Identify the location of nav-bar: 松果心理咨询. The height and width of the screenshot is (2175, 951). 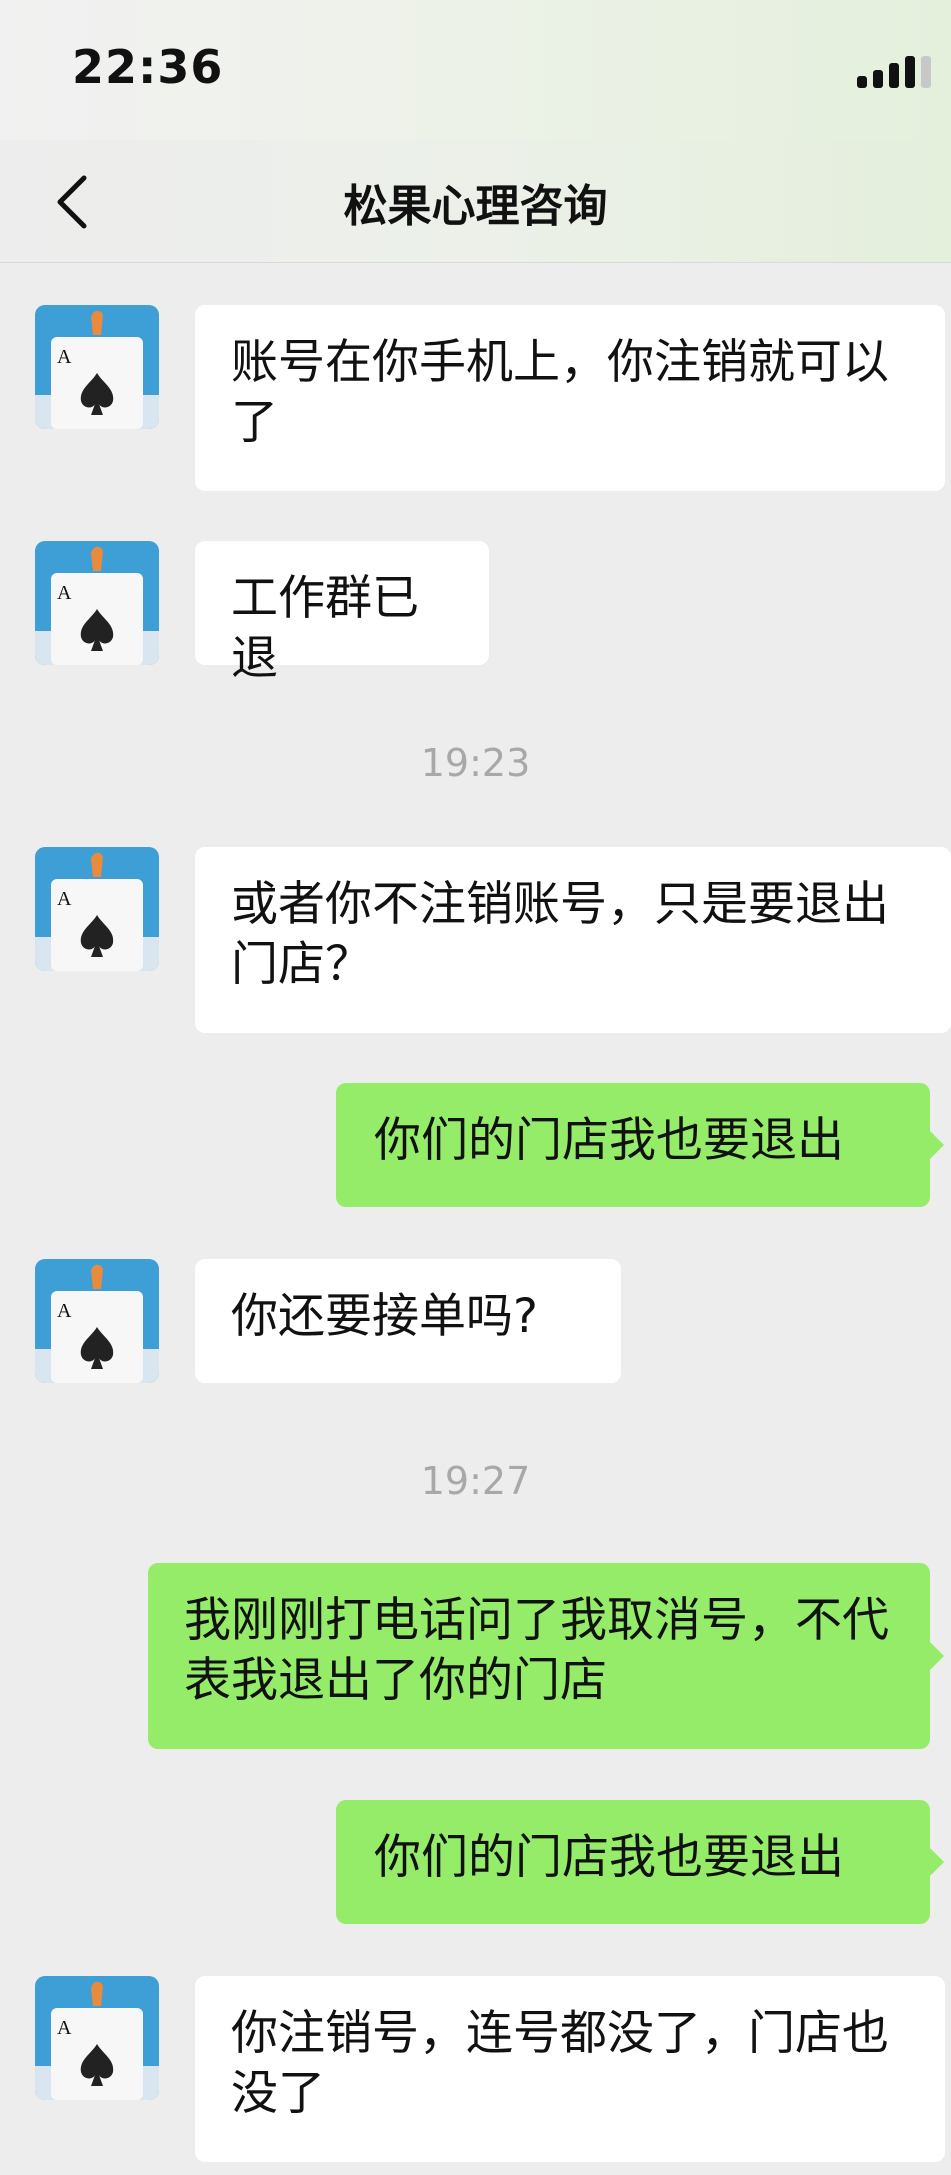
(475, 201).